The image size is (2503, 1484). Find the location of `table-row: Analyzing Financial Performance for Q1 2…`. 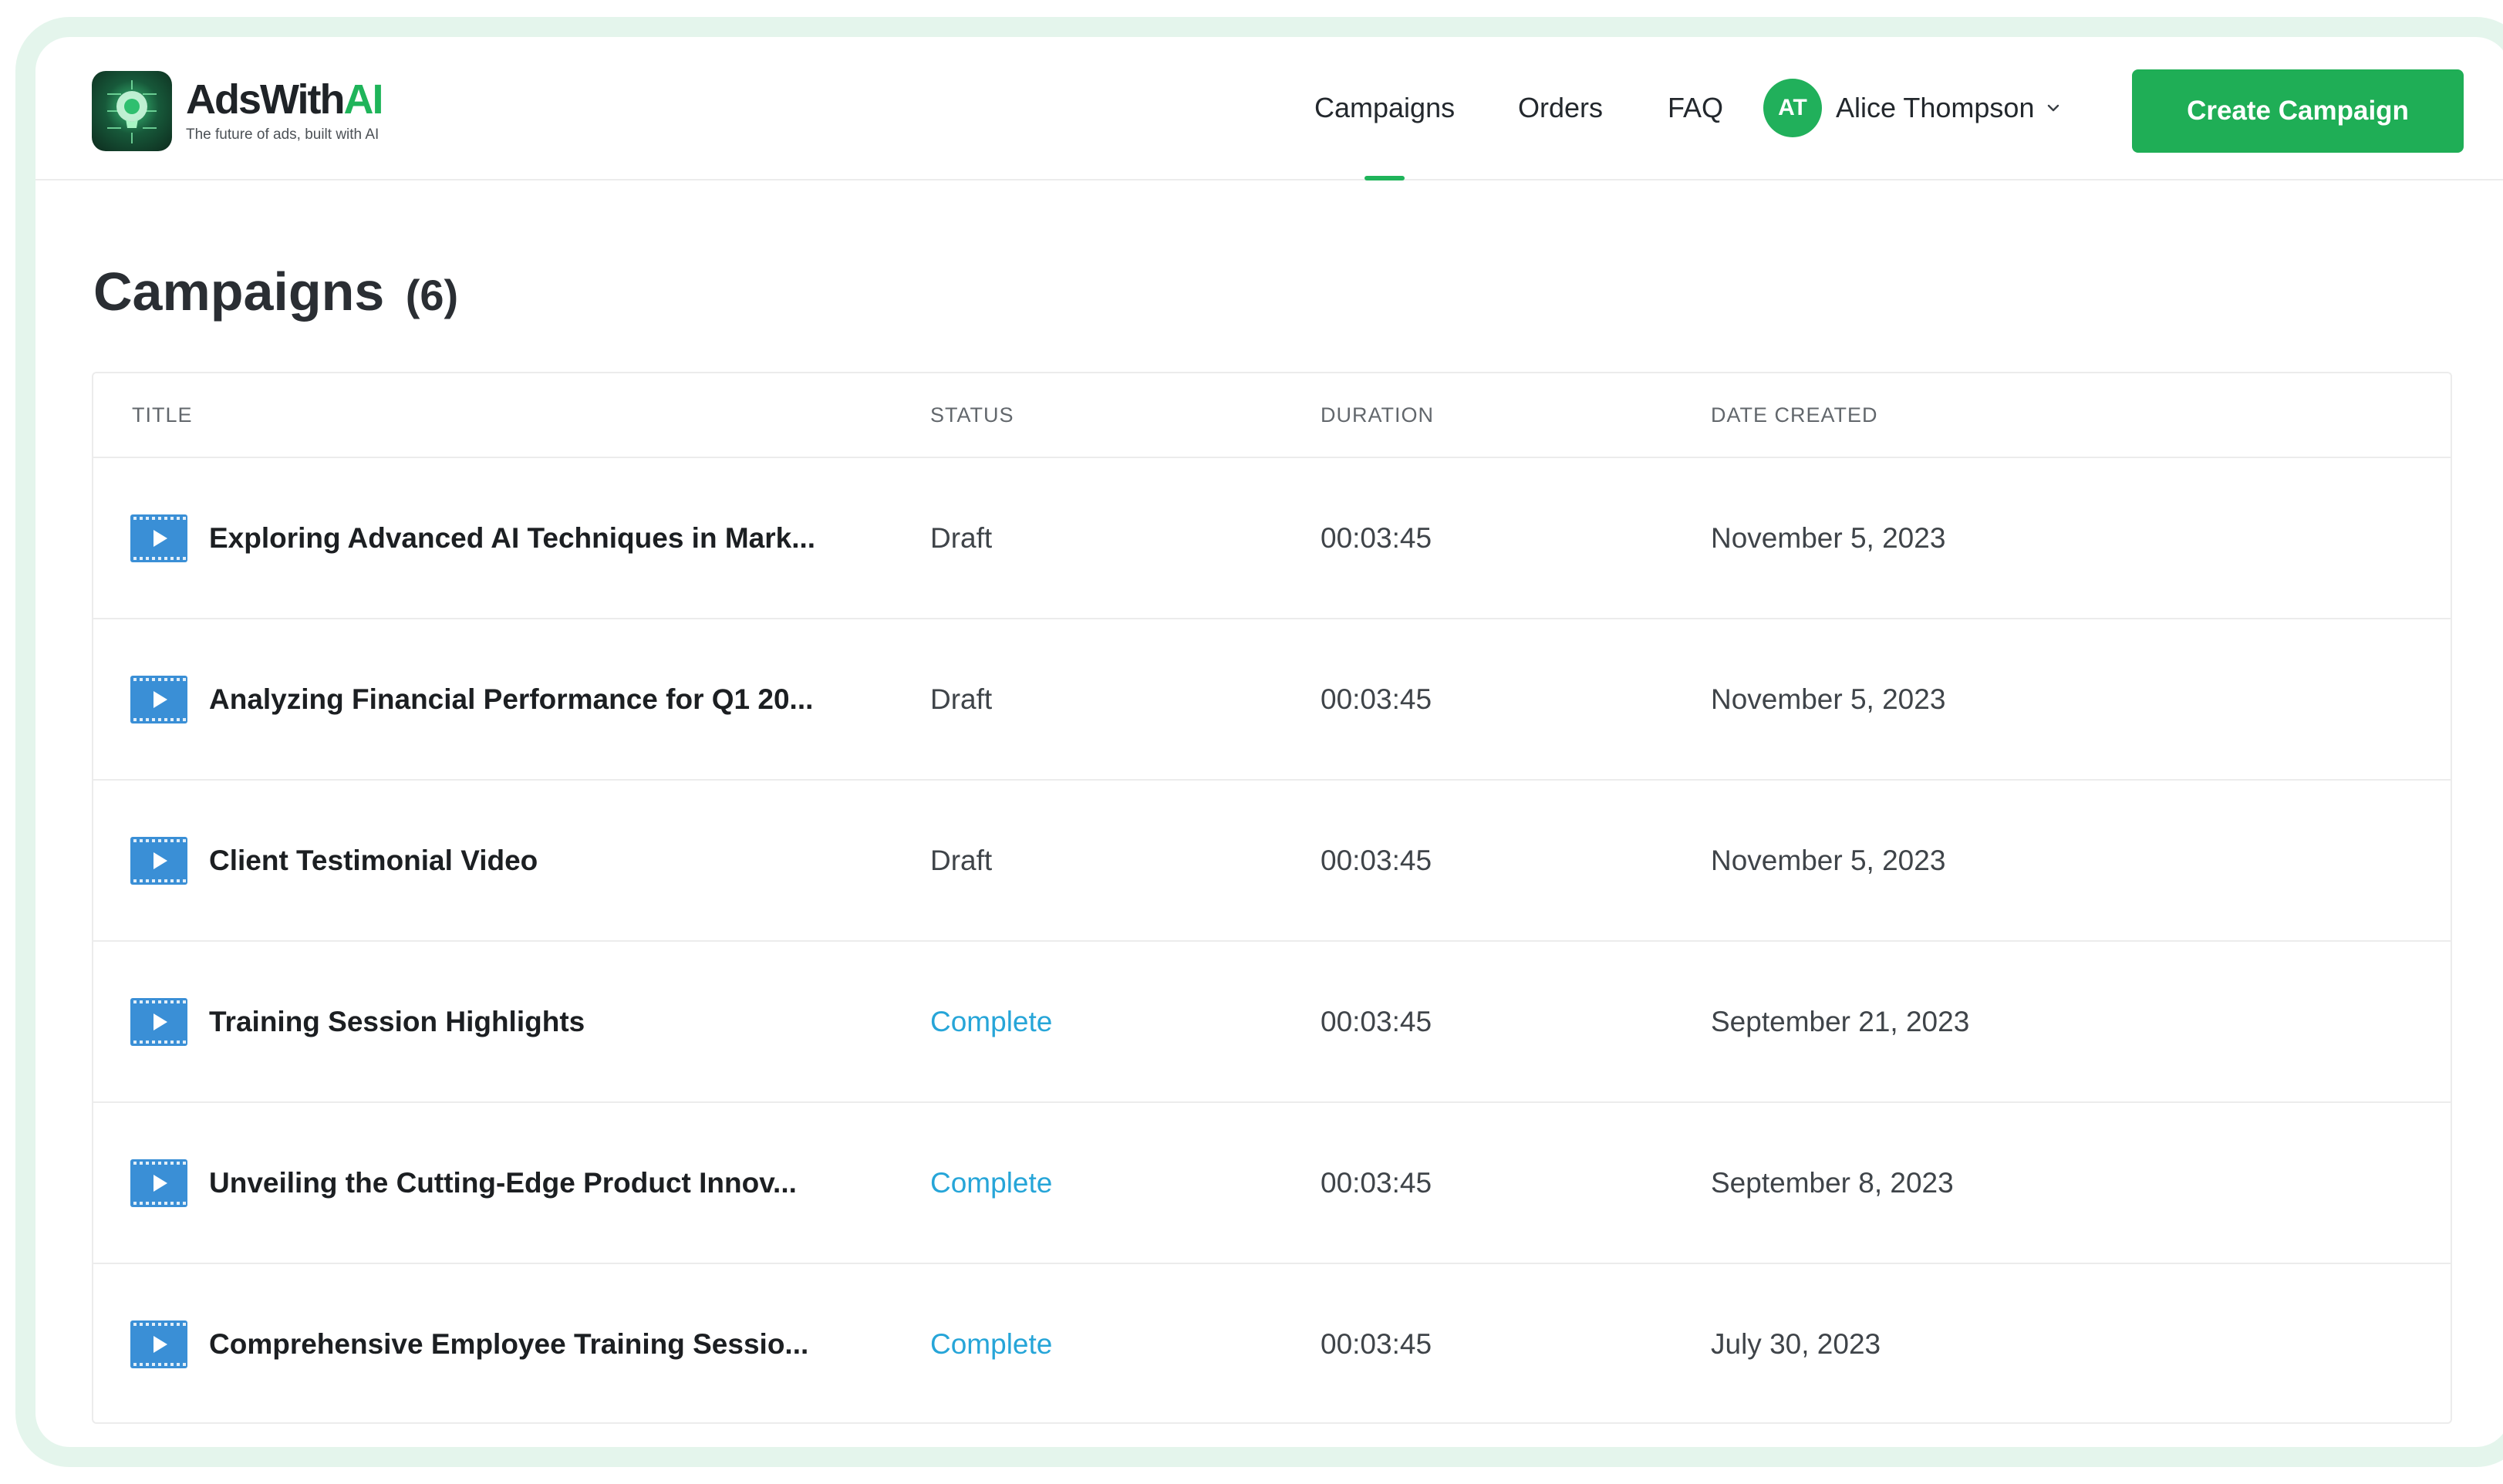

table-row: Analyzing Financial Performance for Q1 2… is located at coordinates (1272, 700).